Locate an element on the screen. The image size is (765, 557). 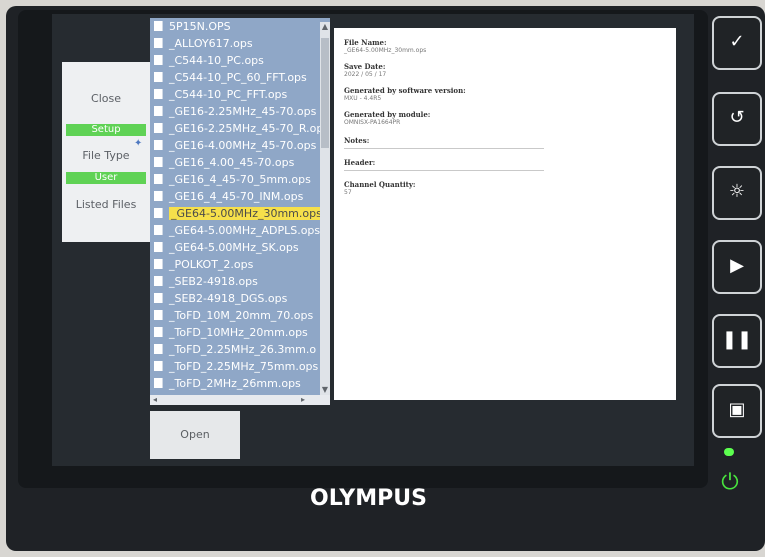
file-list-item-label: _ToFD_10M_20mm_70.ops is located at coordinates (241, 315).